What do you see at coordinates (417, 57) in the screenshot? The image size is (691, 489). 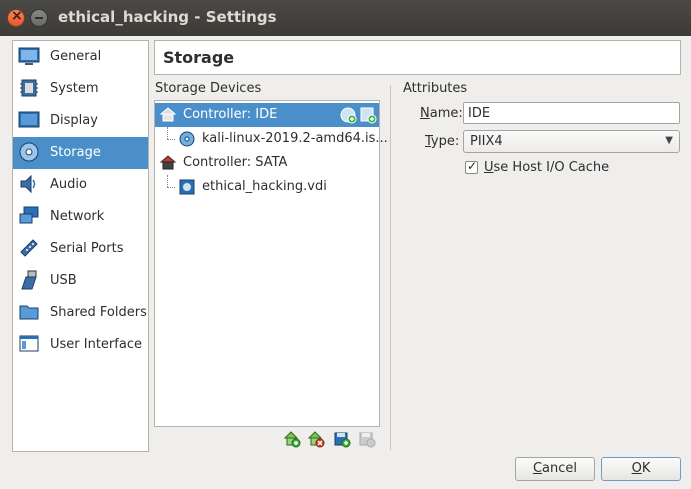 I see `page-header: Storage` at bounding box center [417, 57].